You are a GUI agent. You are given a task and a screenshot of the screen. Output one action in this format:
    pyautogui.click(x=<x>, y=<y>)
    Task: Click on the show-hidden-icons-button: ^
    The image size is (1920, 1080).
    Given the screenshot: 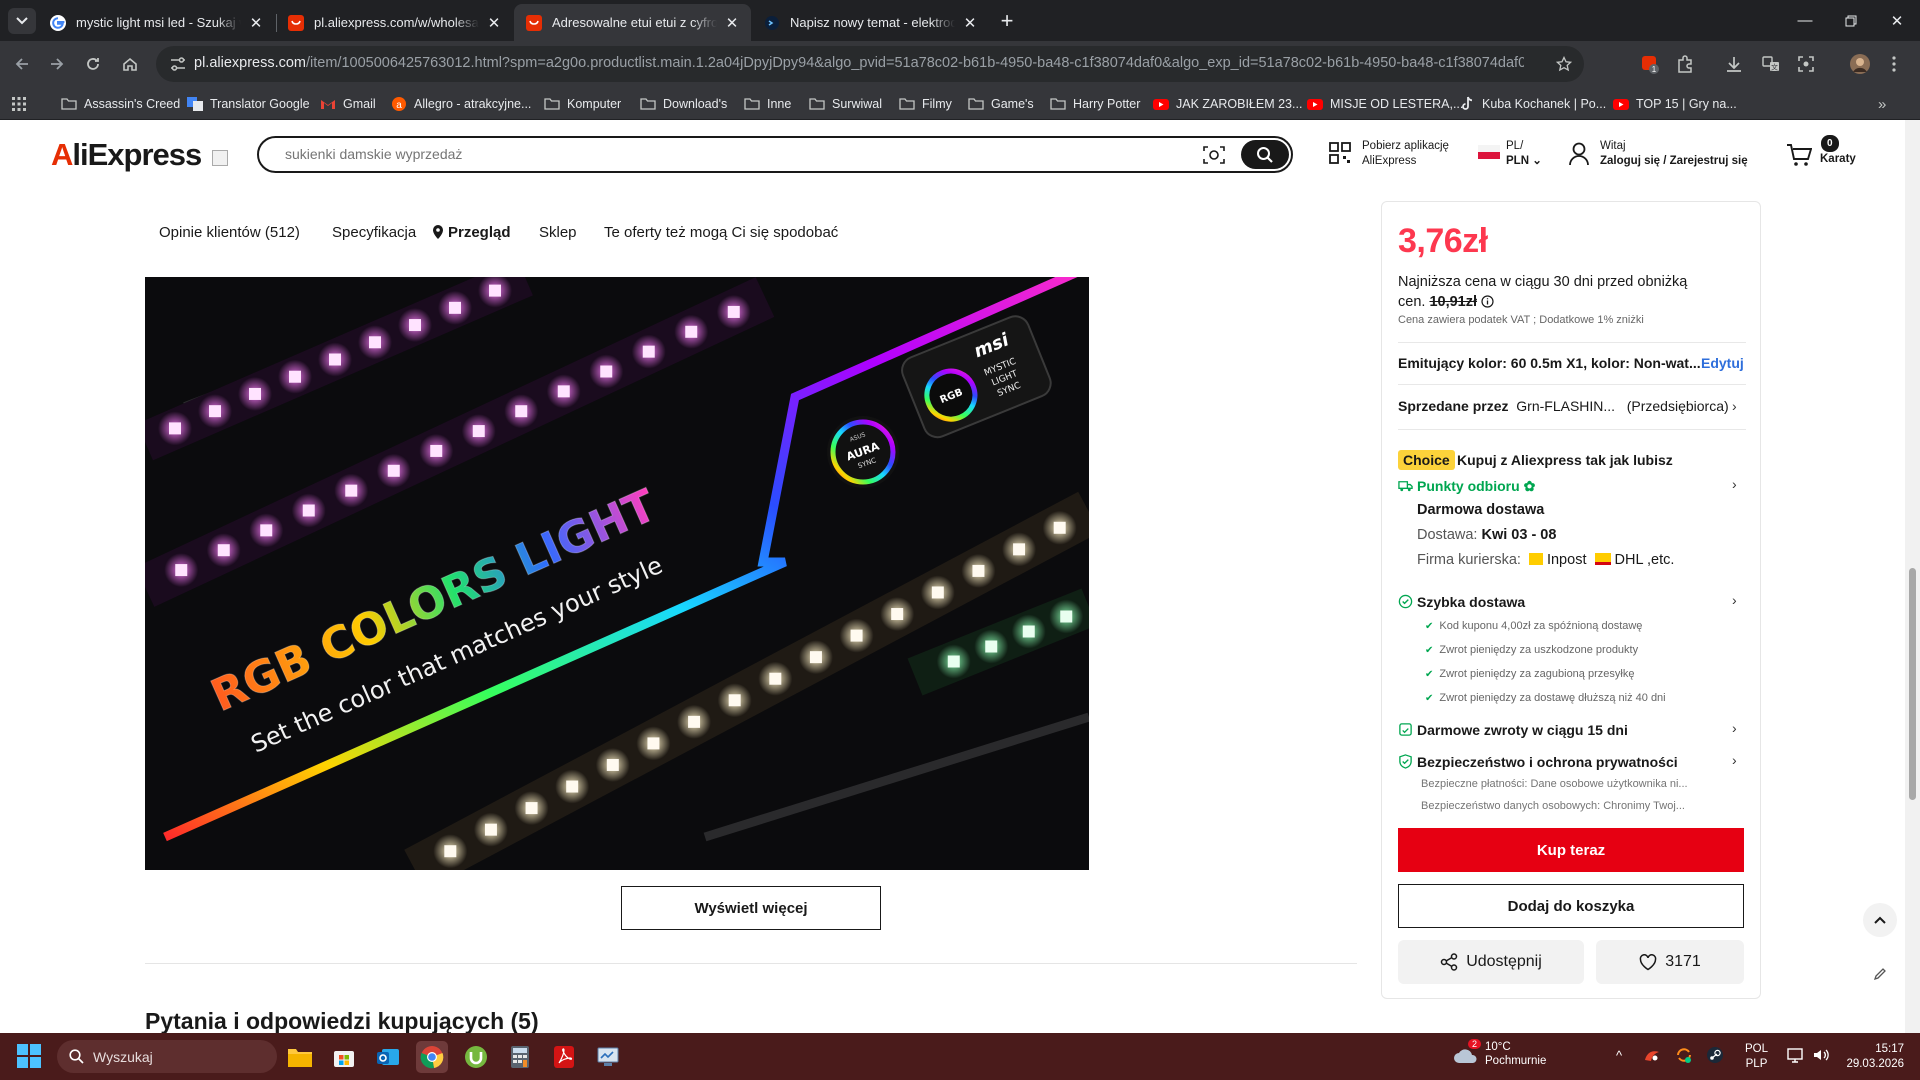 What is the action you would take?
    pyautogui.click(x=1619, y=1055)
    